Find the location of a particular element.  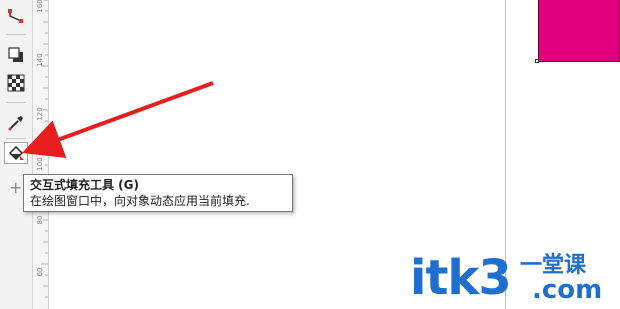

tool-tooltip: 交互式填充工具 (G) 在绘图窗口中，向对象动态应用当前填充. is located at coordinates (158, 193).